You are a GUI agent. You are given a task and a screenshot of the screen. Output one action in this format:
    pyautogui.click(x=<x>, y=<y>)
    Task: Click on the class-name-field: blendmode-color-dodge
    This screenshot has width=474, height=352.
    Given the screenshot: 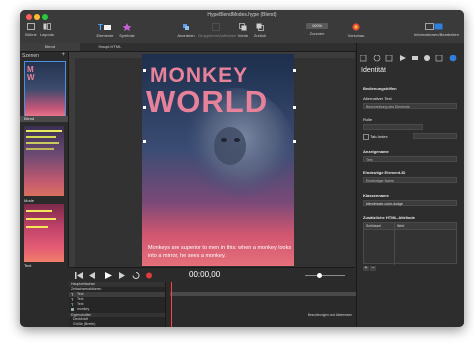 What is the action you would take?
    pyautogui.click(x=410, y=203)
    